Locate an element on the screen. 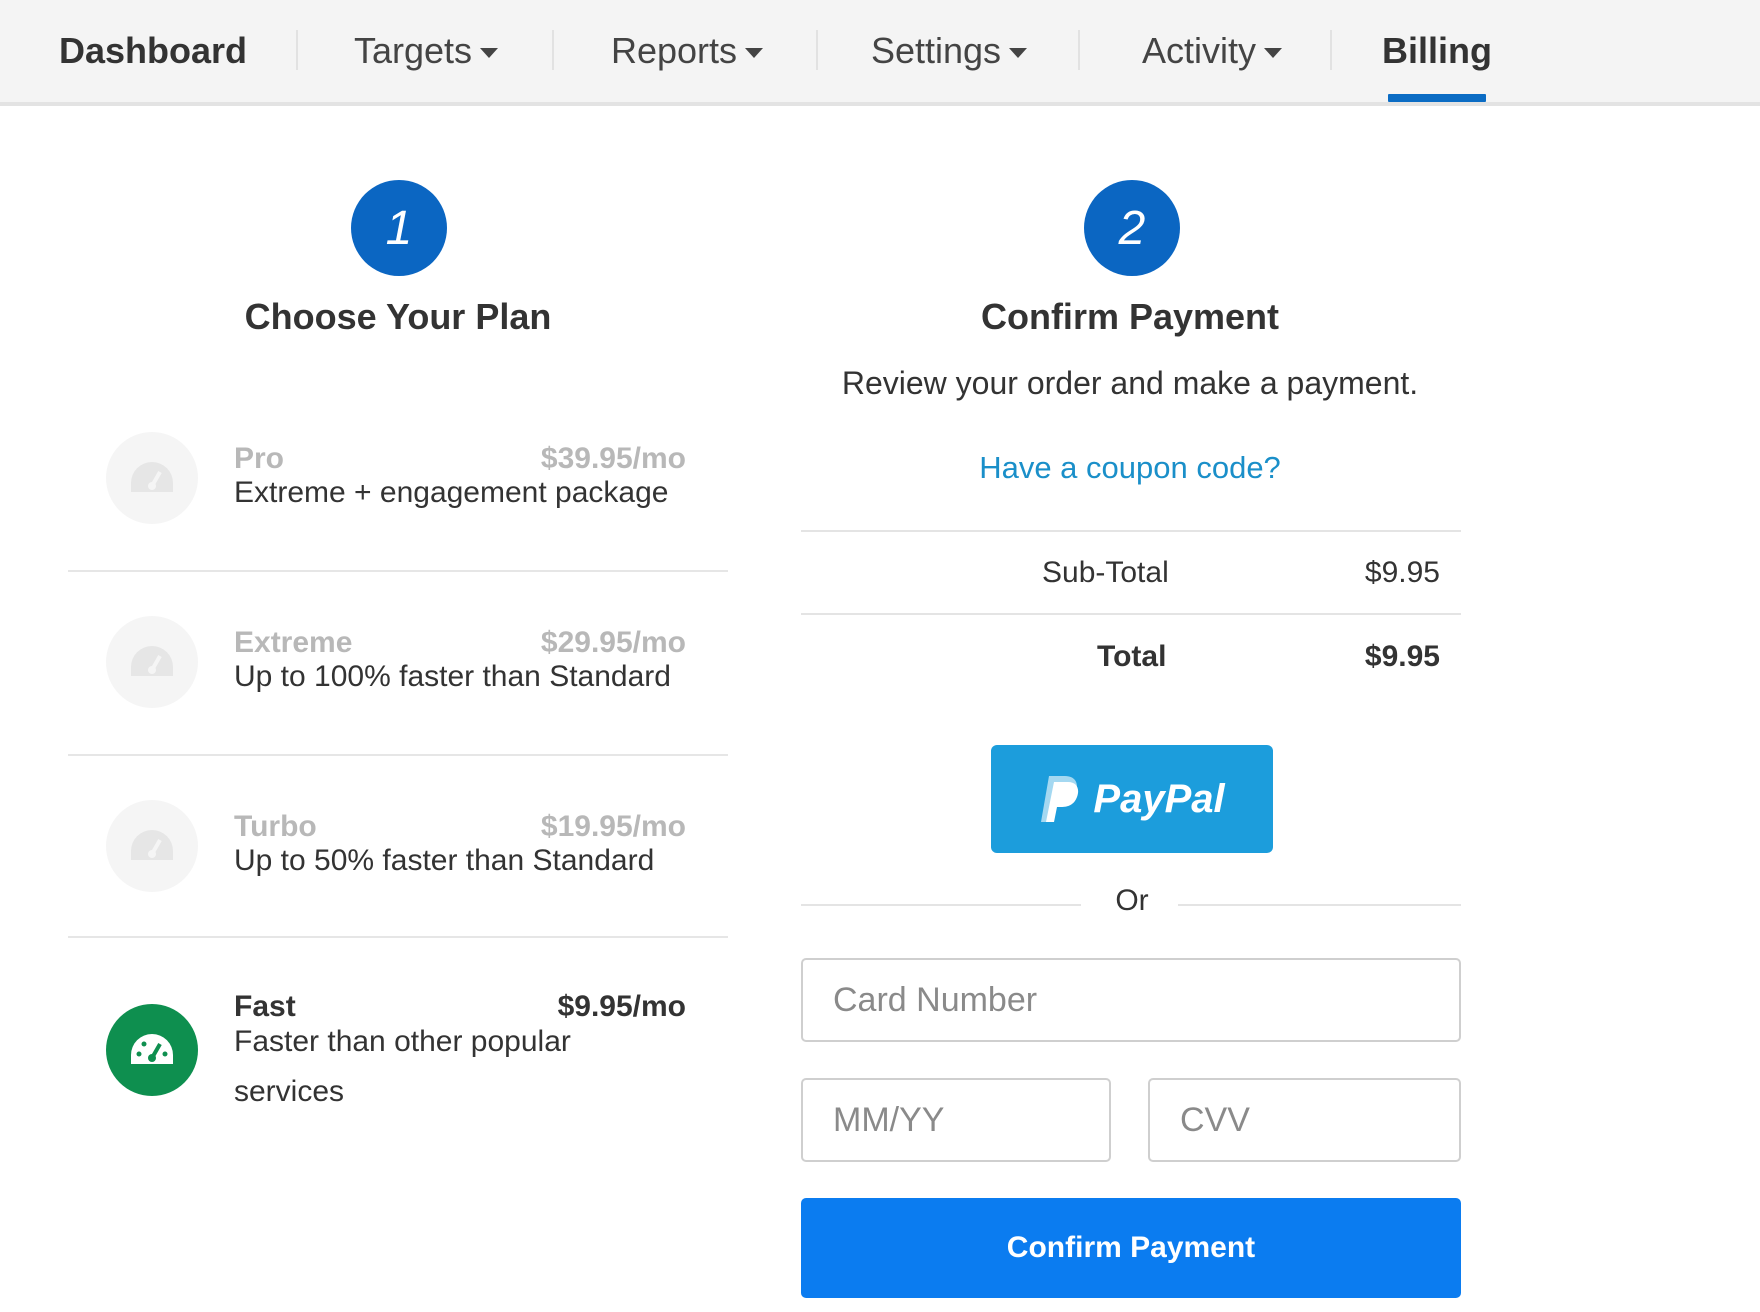 This screenshot has width=1760, height=1312. paypal-label: PayPal is located at coordinates (1159, 798).